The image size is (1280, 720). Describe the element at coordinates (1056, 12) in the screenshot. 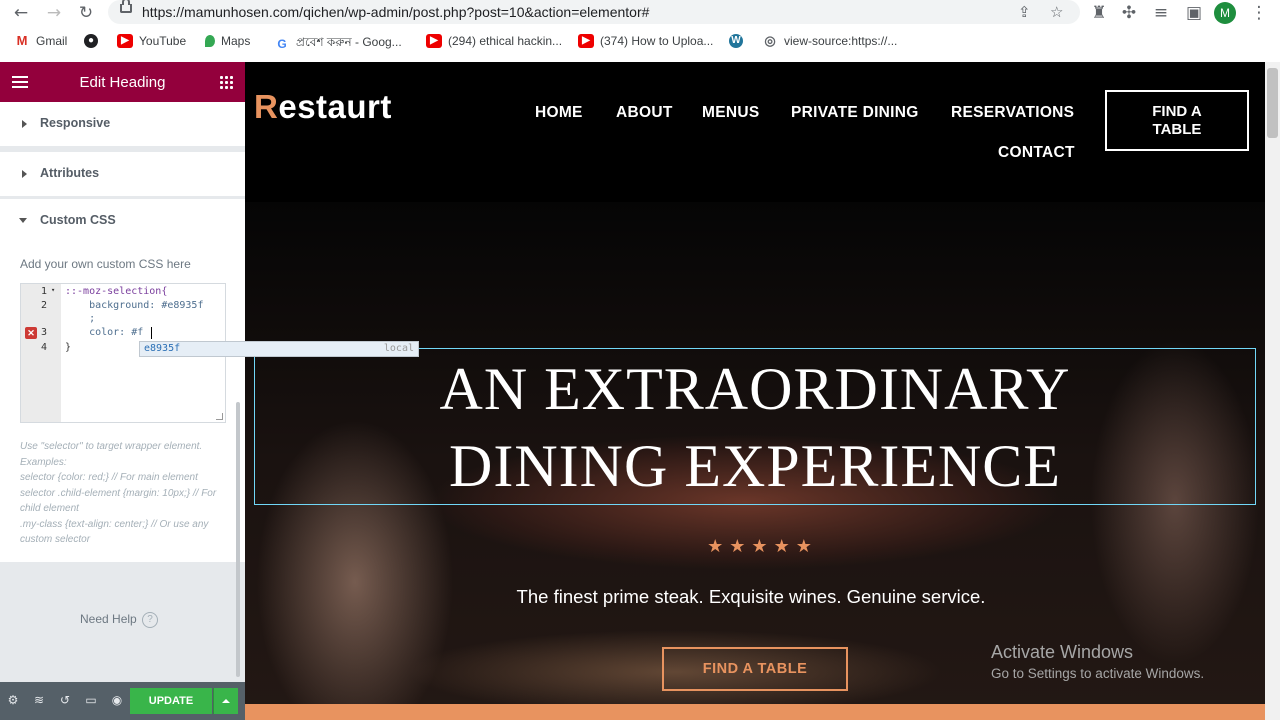

I see `star-icon: ☆` at that location.